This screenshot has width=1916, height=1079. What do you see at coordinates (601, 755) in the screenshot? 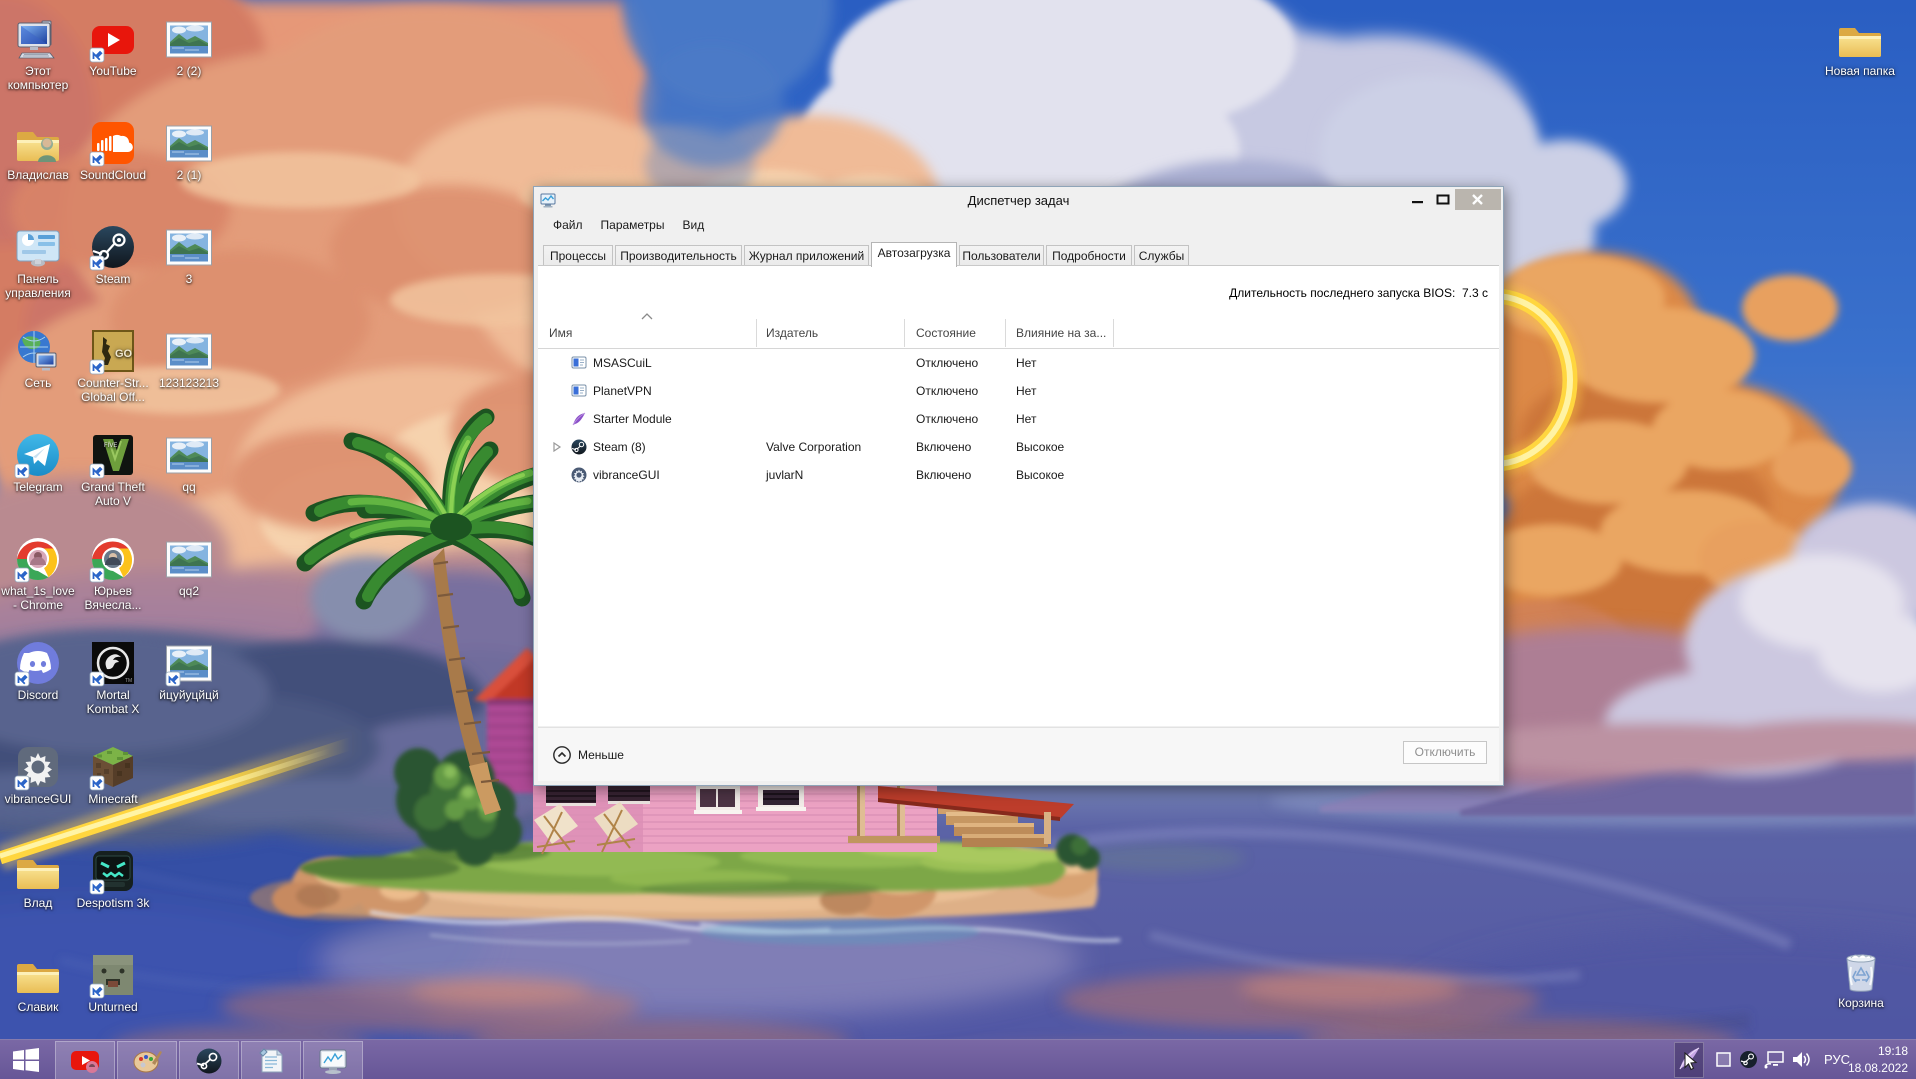
I see `svg-text: Меньше` at bounding box center [601, 755].